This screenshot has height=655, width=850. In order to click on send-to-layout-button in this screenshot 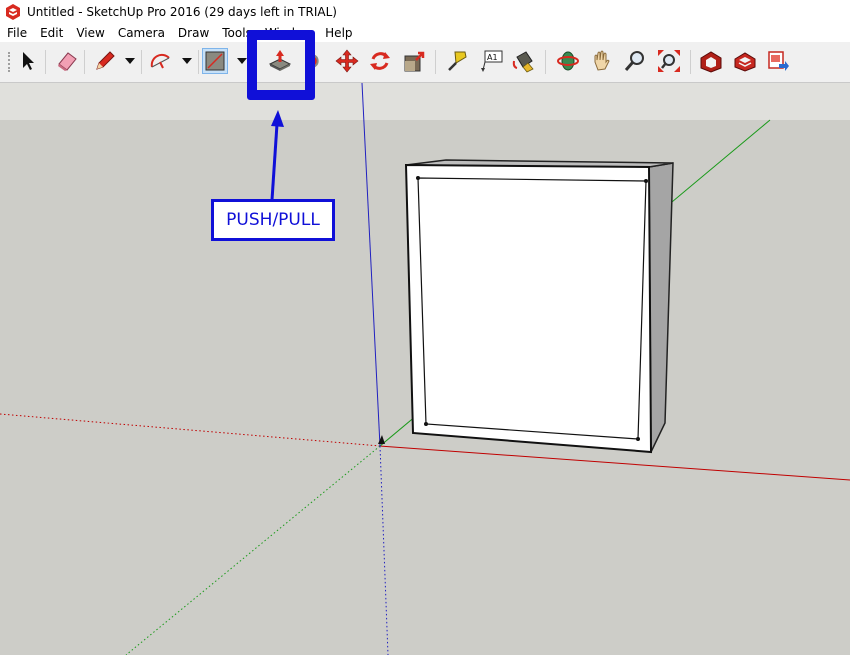, I will do `click(778, 61)`.